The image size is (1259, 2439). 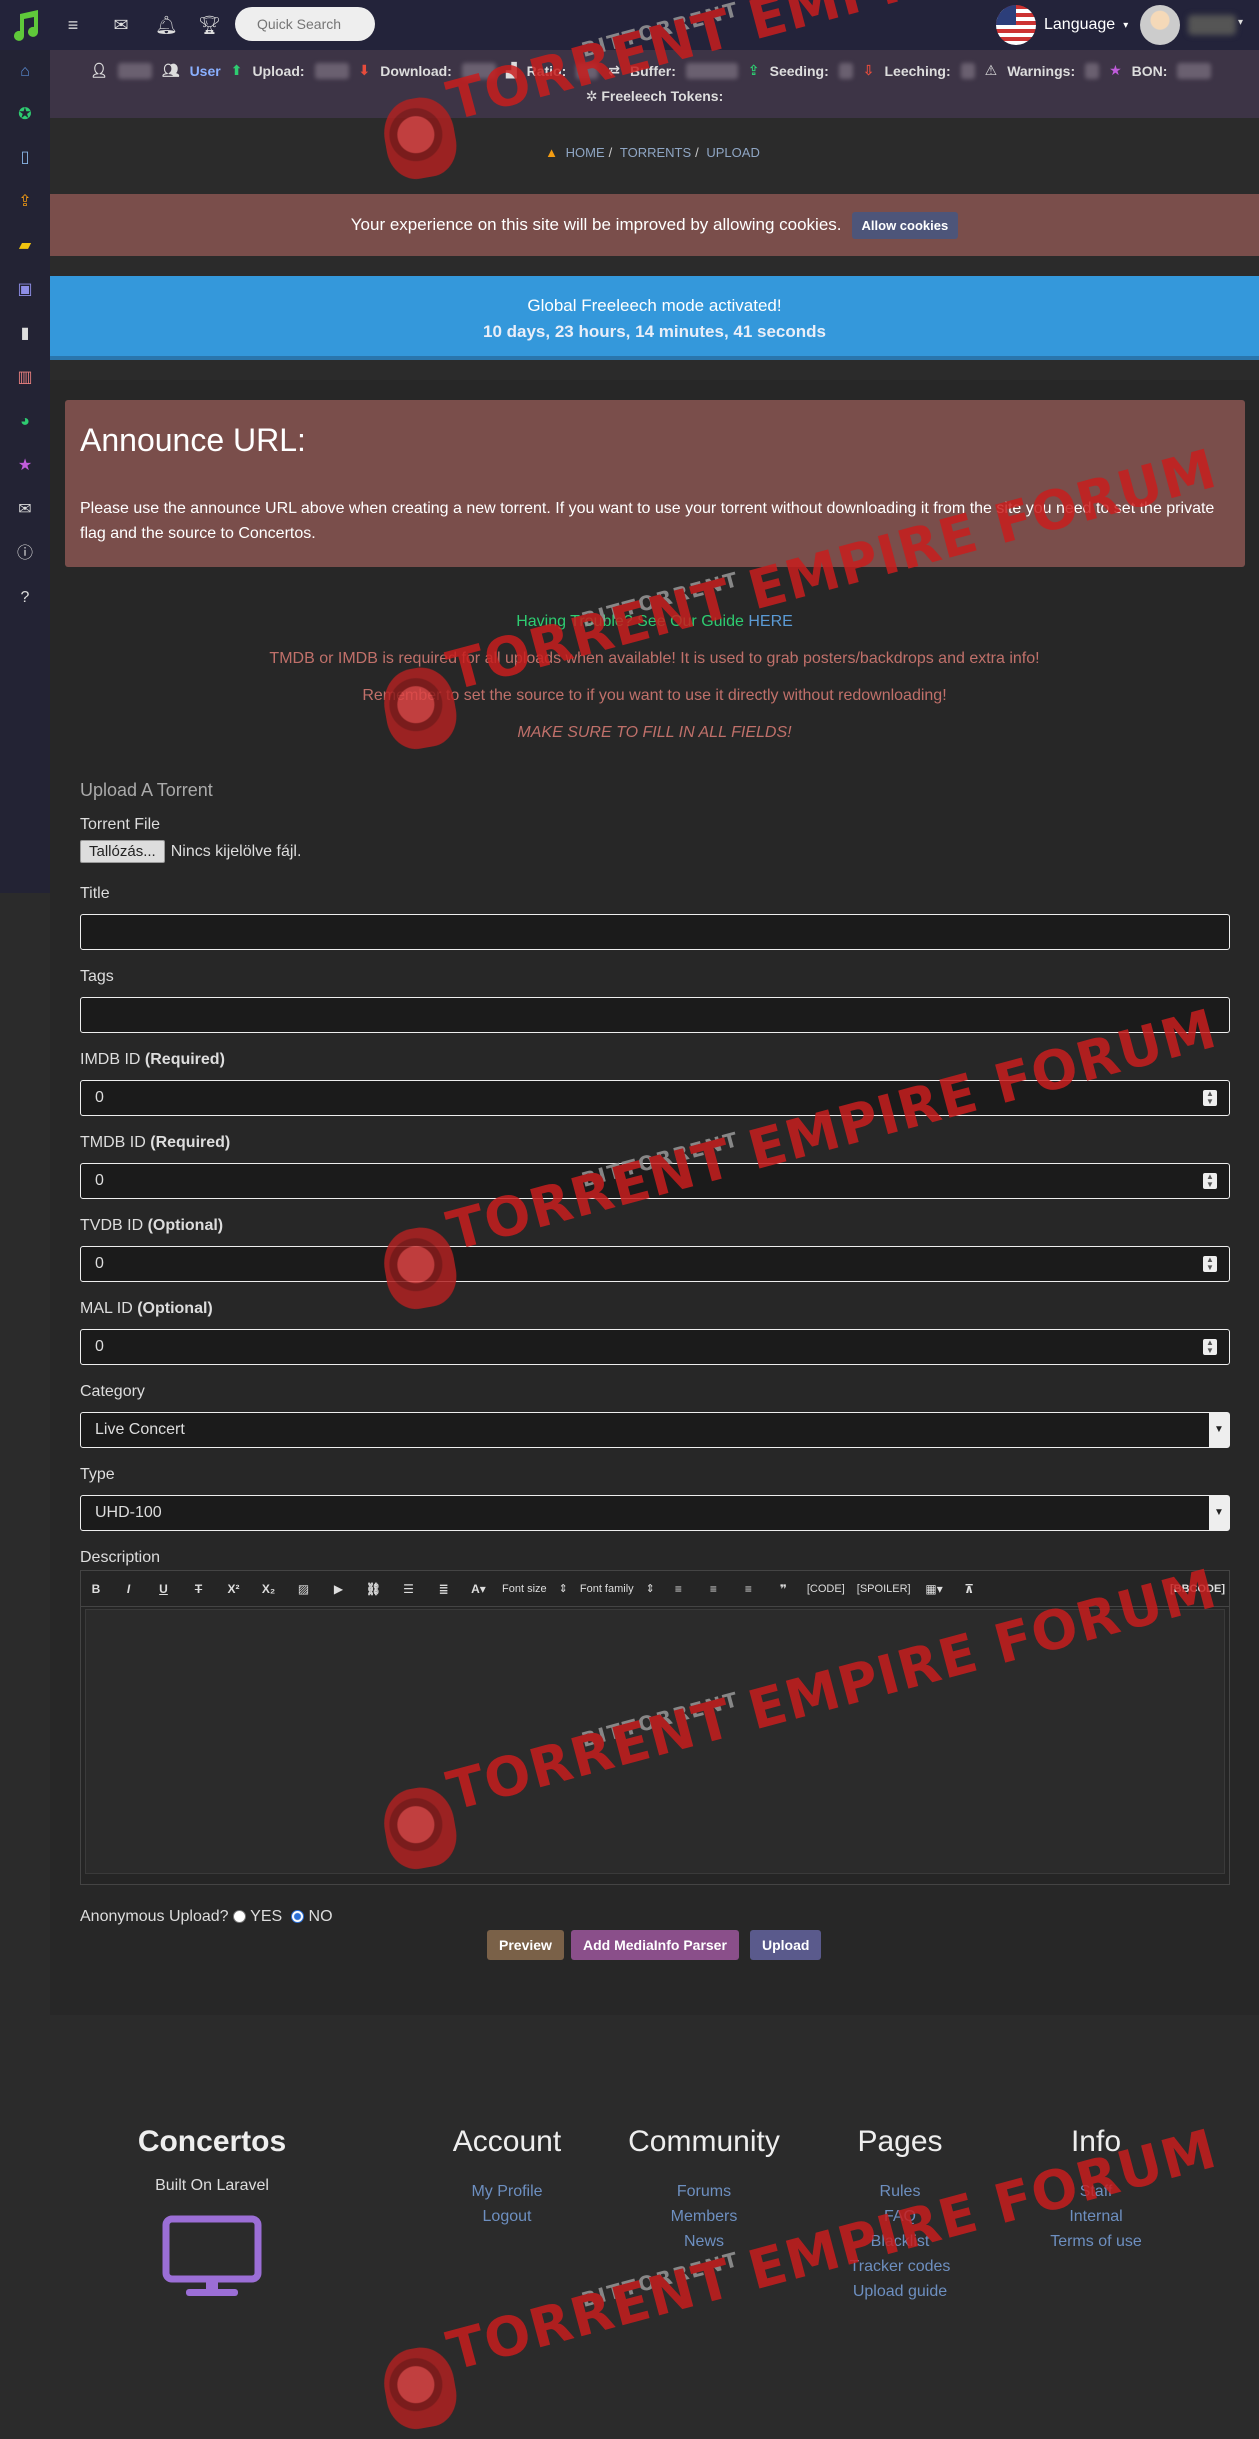 I want to click on exchange-icon: ⇄, so click(x=614, y=70).